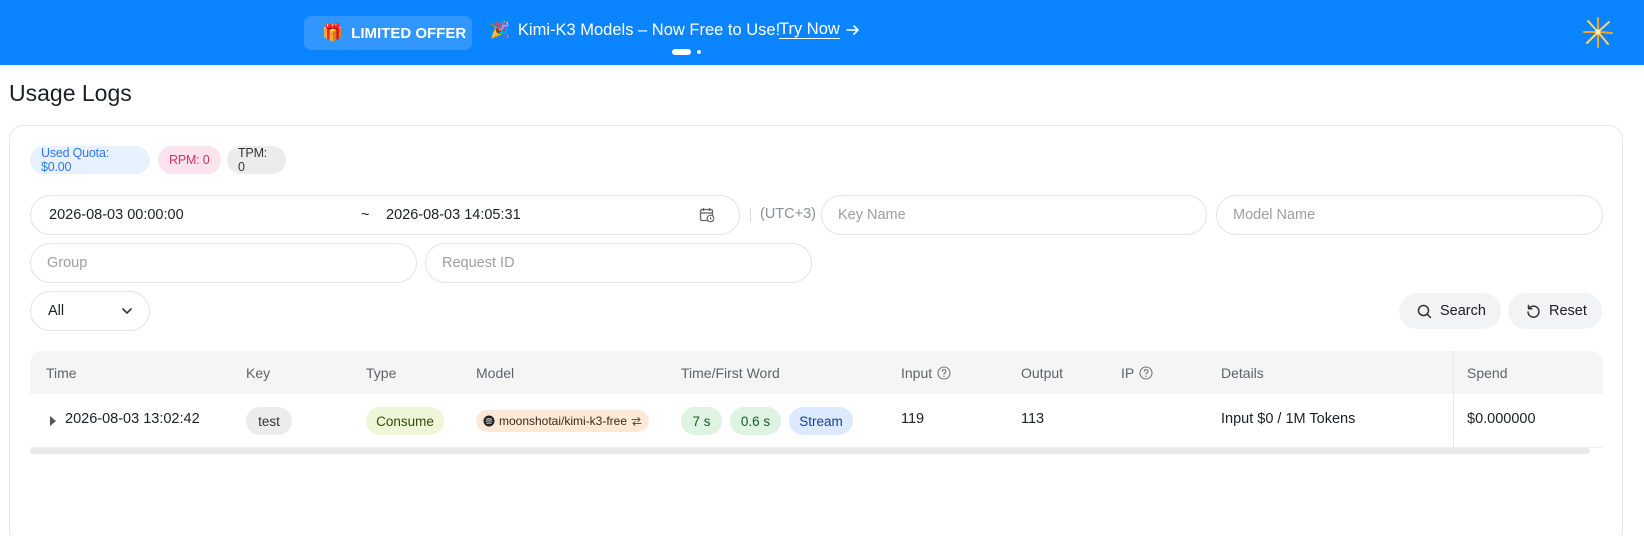  I want to click on search-label: Search, so click(1463, 311).